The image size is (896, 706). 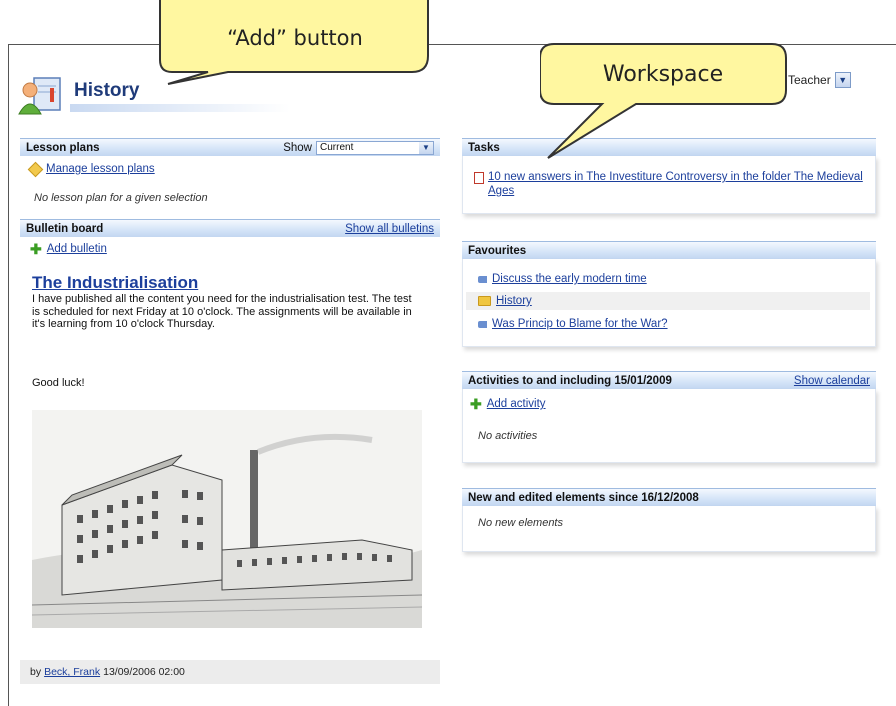 I want to click on lesson-plans-header: Lesson plans Show Current ▼, so click(x=230, y=147).